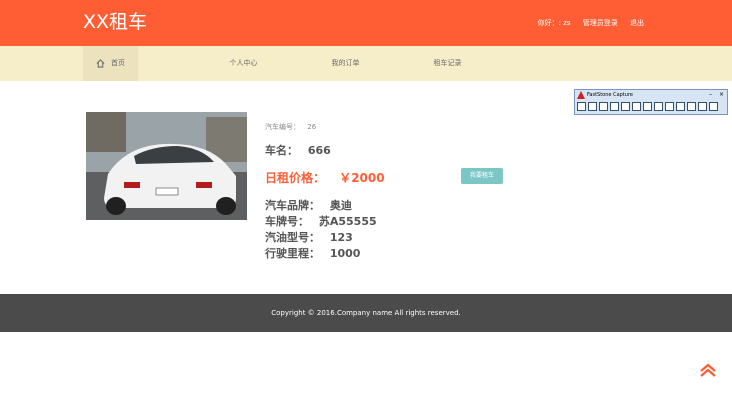  What do you see at coordinates (341, 237) in the screenshot?
I see `fuel-type-value: 123` at bounding box center [341, 237].